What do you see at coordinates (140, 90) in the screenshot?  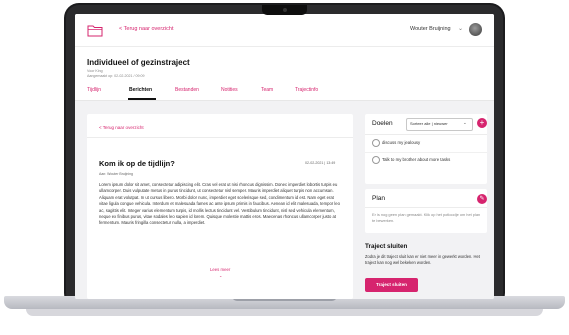 I see `tab-berichten: Berichten` at bounding box center [140, 90].